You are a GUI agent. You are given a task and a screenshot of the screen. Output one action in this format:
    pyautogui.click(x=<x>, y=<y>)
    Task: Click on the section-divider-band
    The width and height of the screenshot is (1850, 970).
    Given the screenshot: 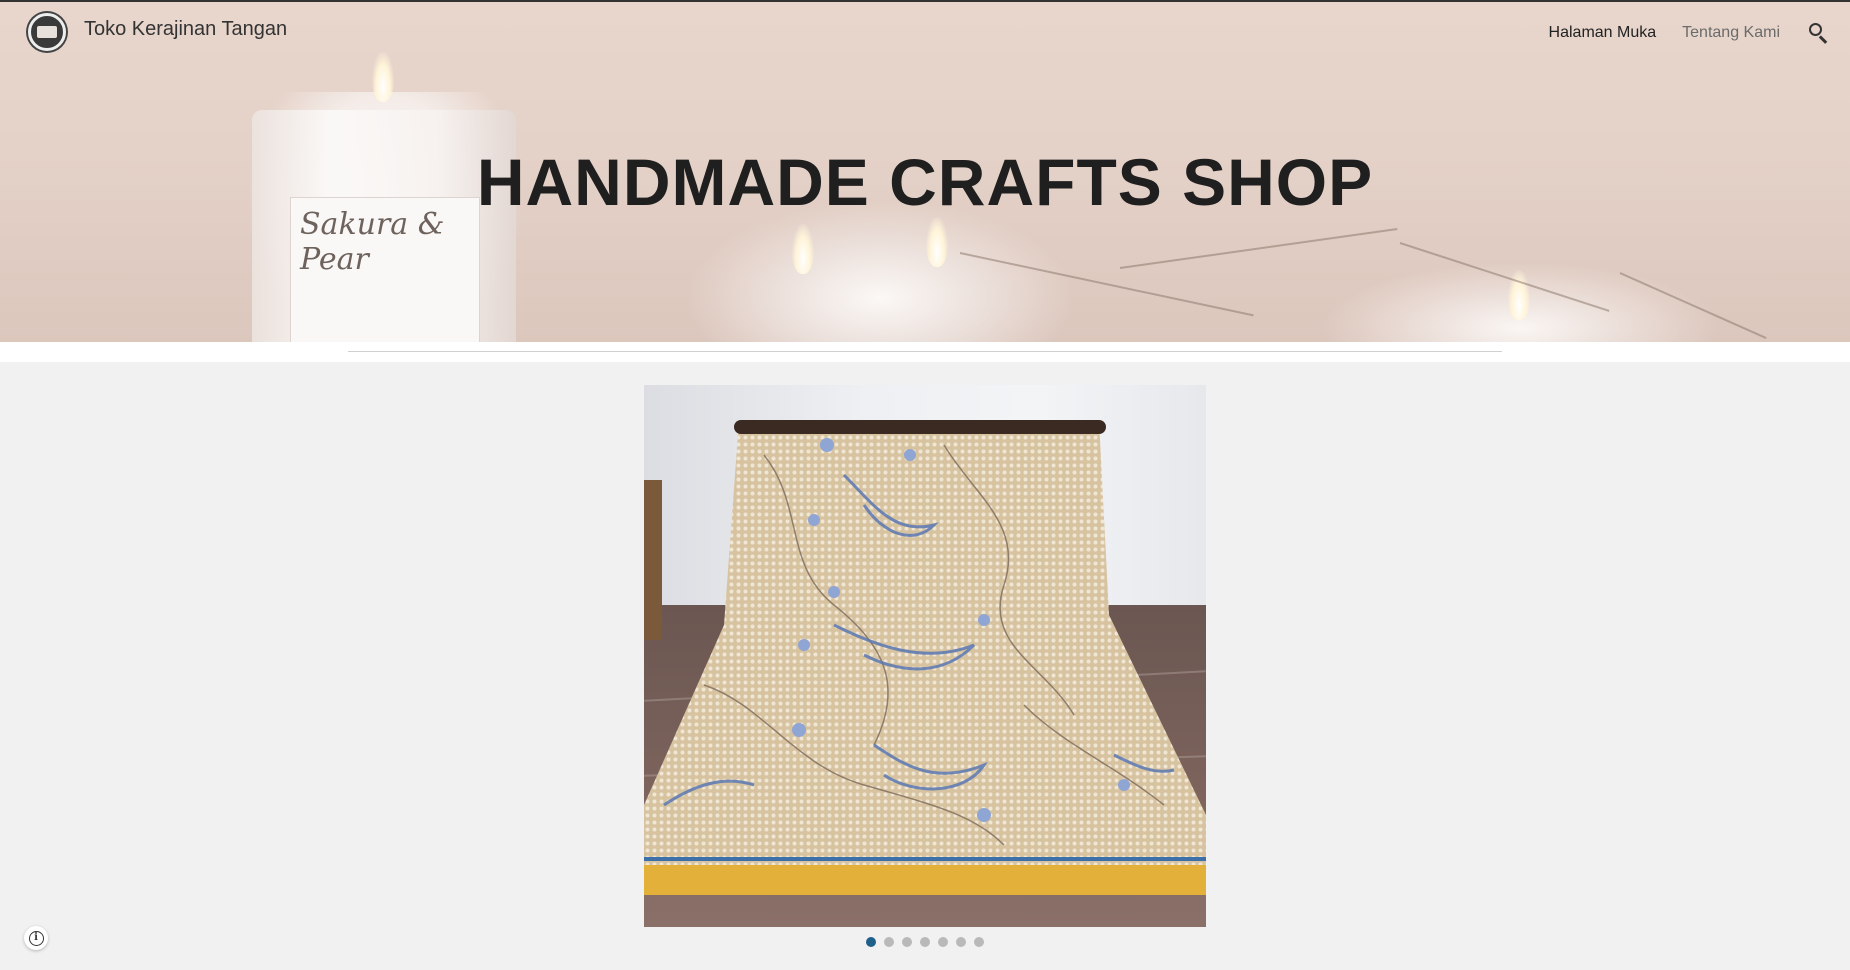 What is the action you would take?
    pyautogui.click(x=925, y=352)
    